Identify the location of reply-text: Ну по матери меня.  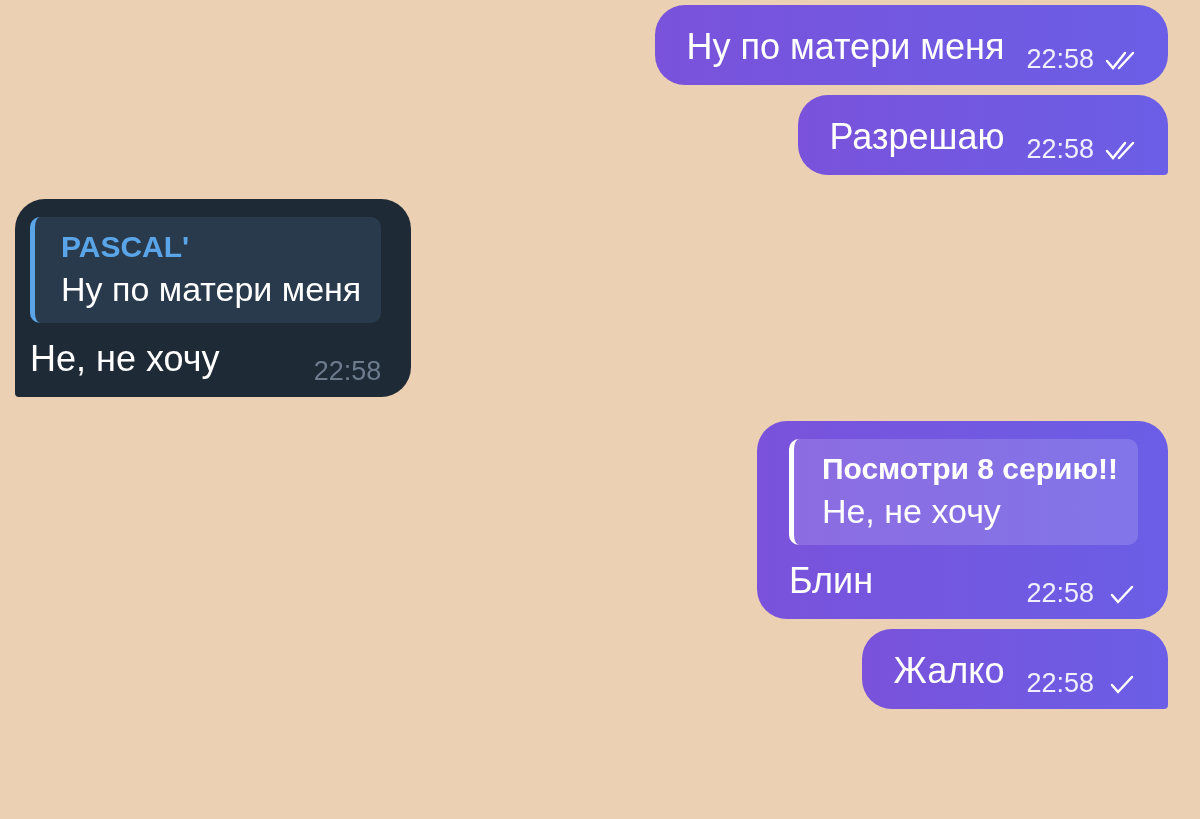
(211, 289).